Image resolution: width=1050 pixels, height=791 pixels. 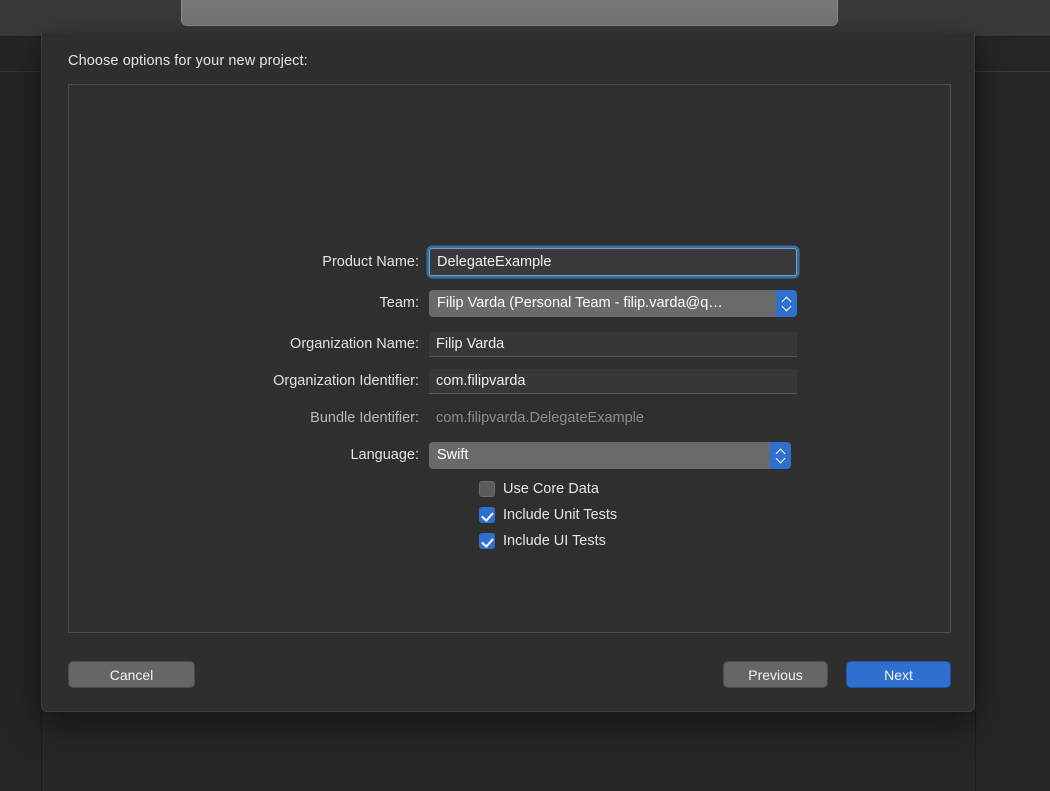 What do you see at coordinates (509, 13) in the screenshot?
I see `sheet-anchor-bar` at bounding box center [509, 13].